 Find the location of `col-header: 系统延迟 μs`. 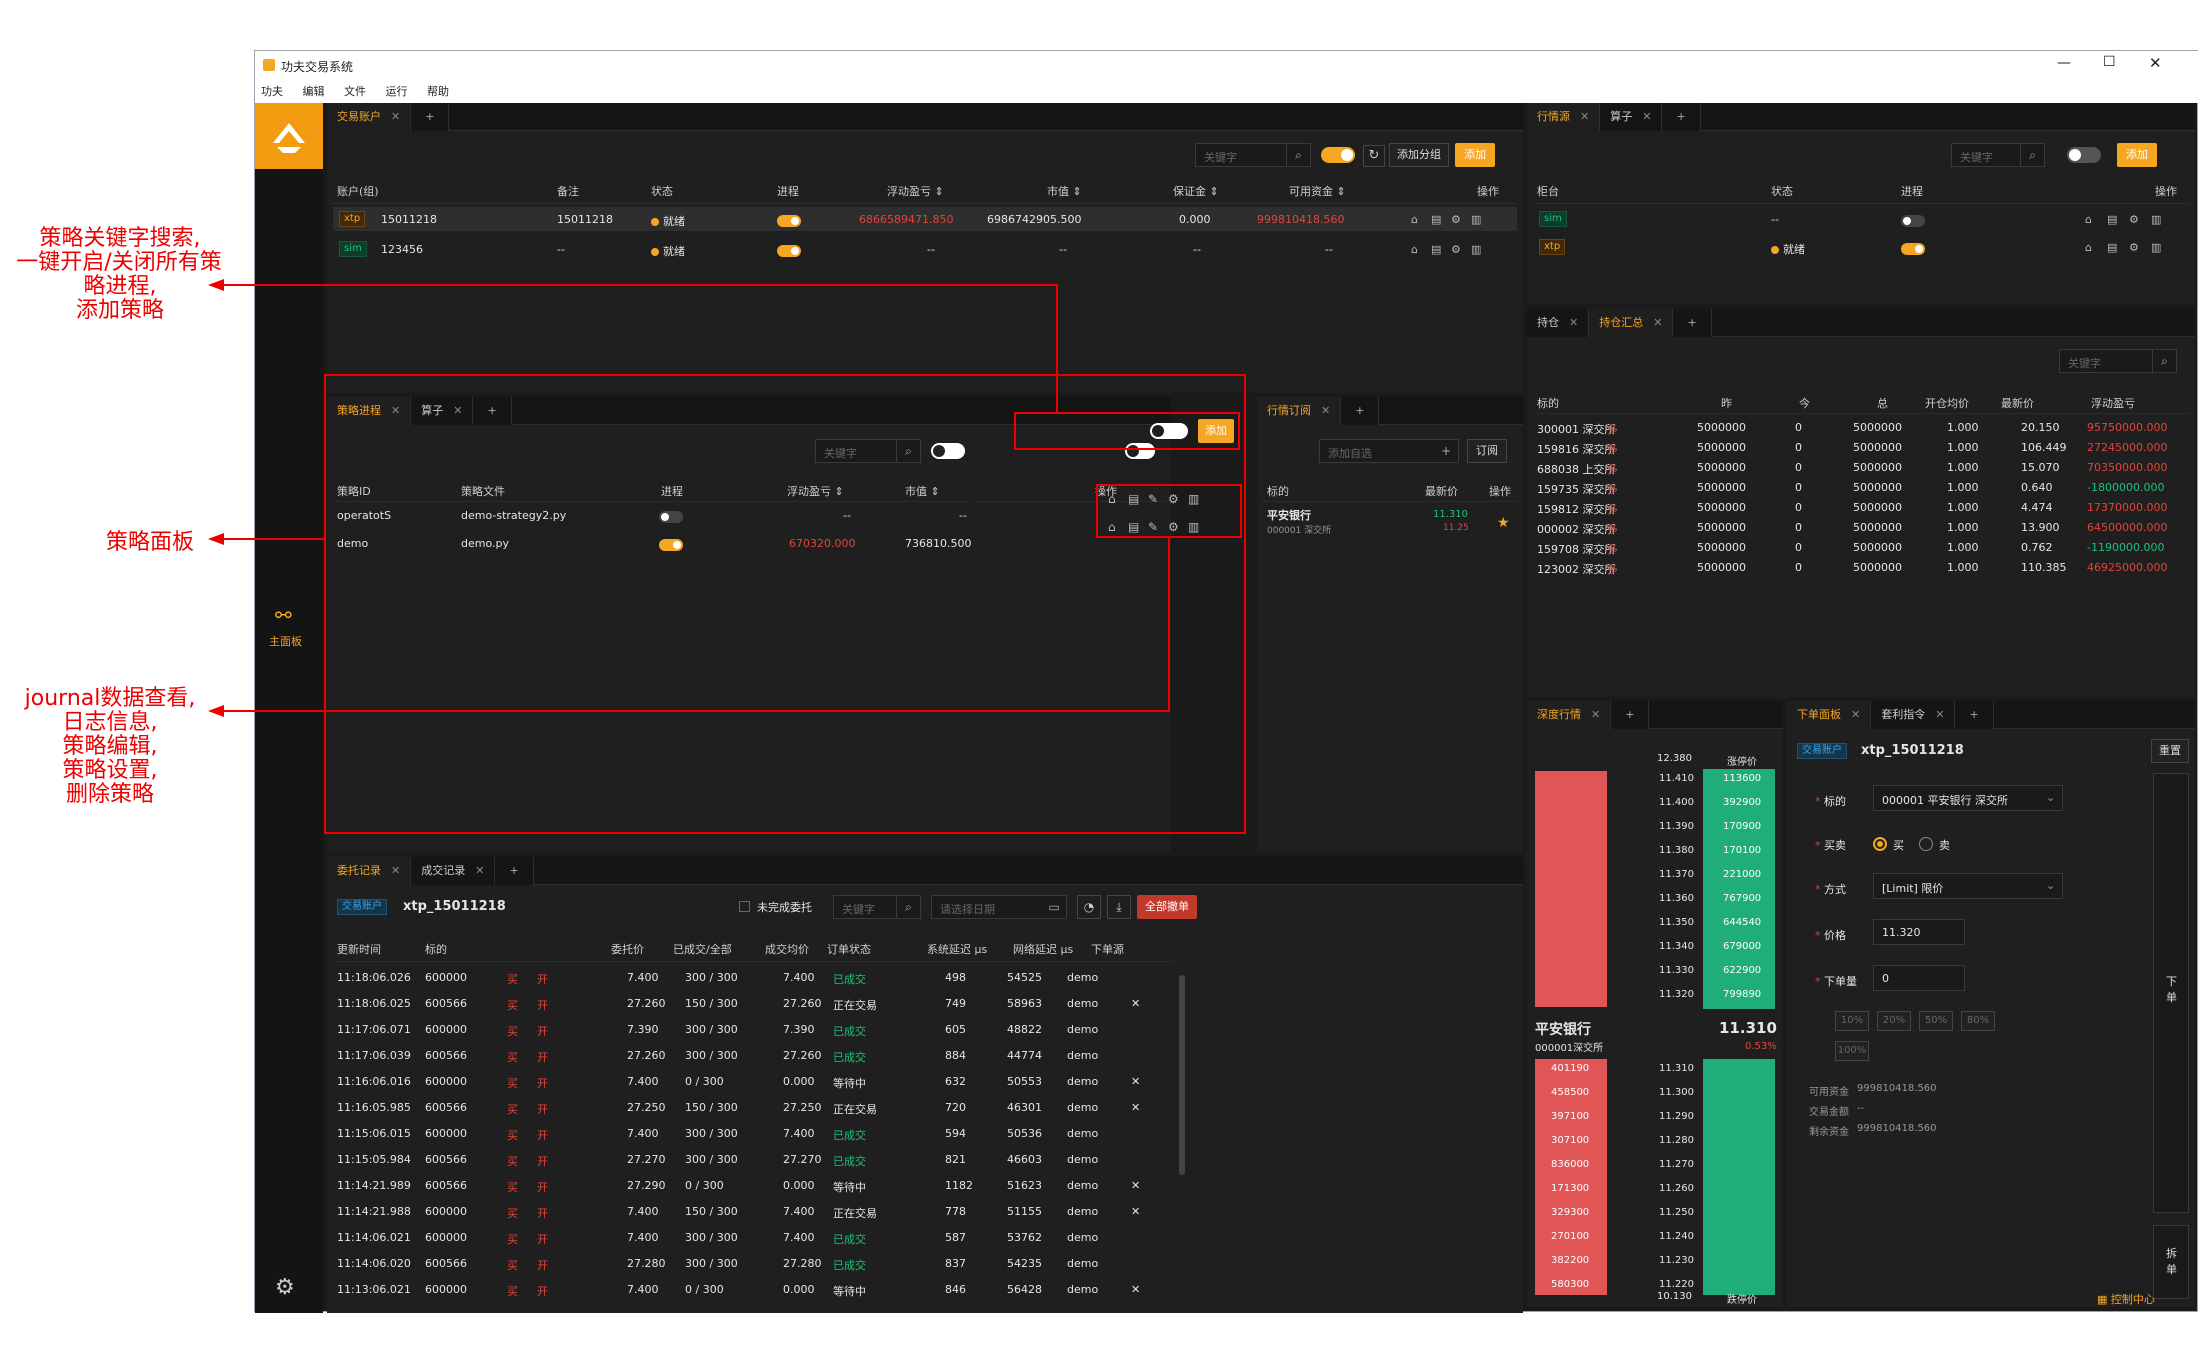

col-header: 系统延迟 μs is located at coordinates (957, 949).